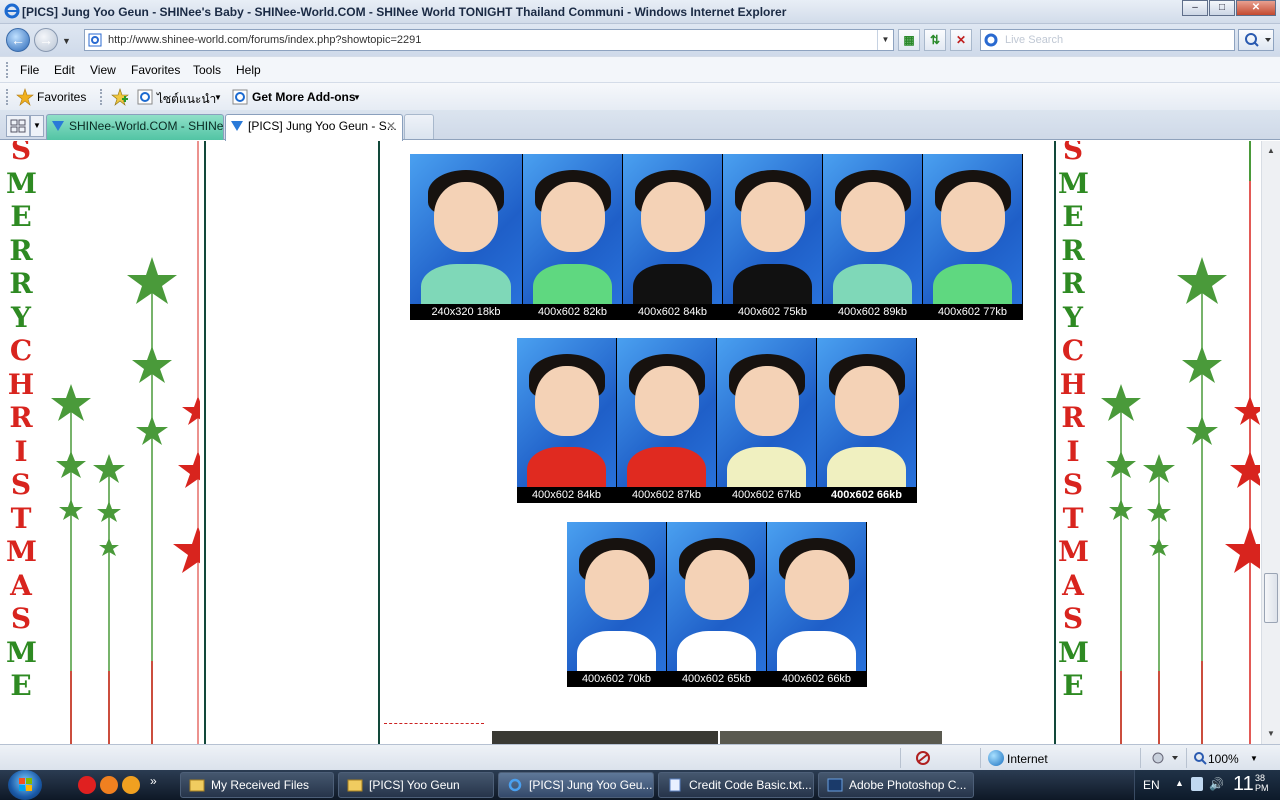 The width and height of the screenshot is (1280, 800). I want to click on search-button, so click(1256, 40).